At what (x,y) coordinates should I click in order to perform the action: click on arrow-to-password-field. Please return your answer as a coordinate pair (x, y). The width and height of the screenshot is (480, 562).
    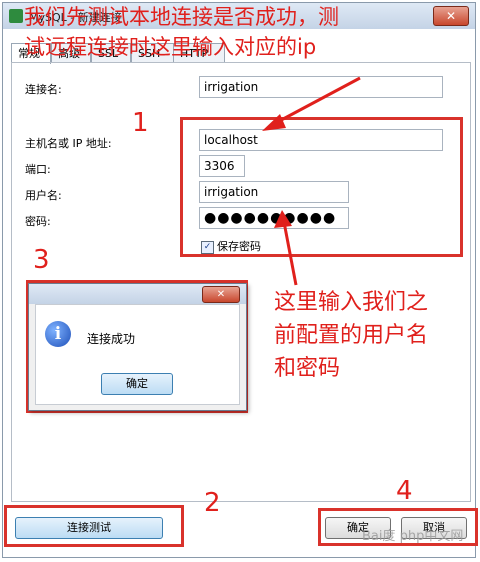
    Looking at the image, I should click on (286, 248).